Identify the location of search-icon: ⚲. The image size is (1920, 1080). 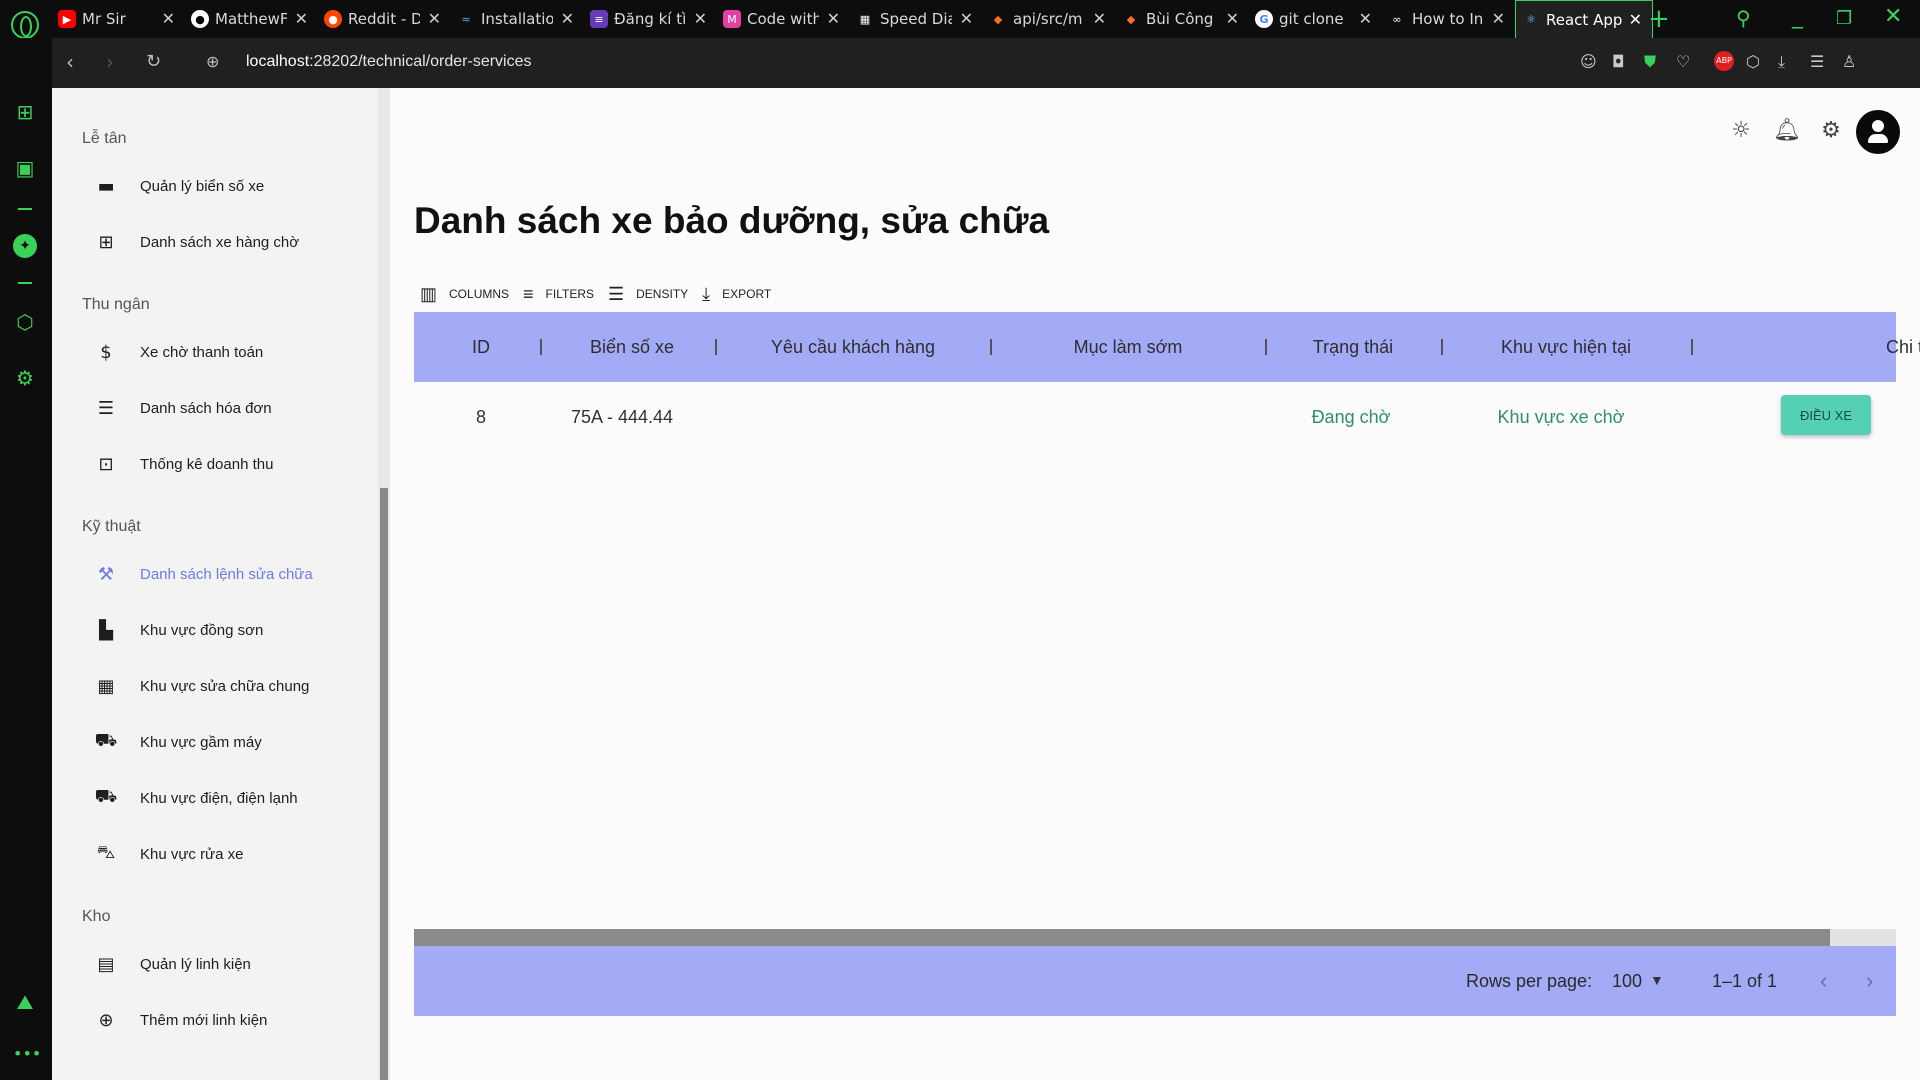
(1743, 18).